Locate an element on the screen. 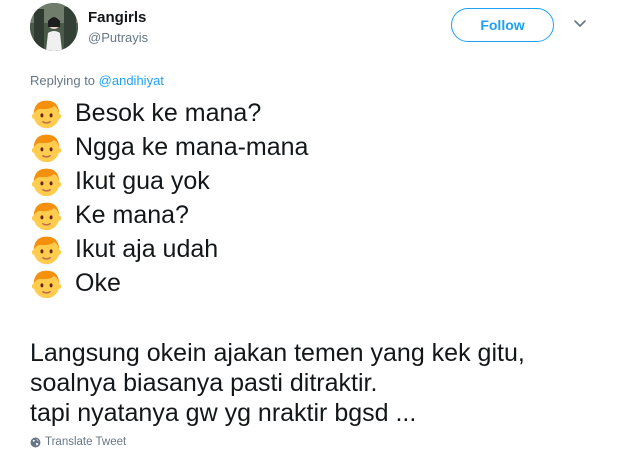 The width and height of the screenshot is (621, 463). avatar is located at coordinates (54, 27).